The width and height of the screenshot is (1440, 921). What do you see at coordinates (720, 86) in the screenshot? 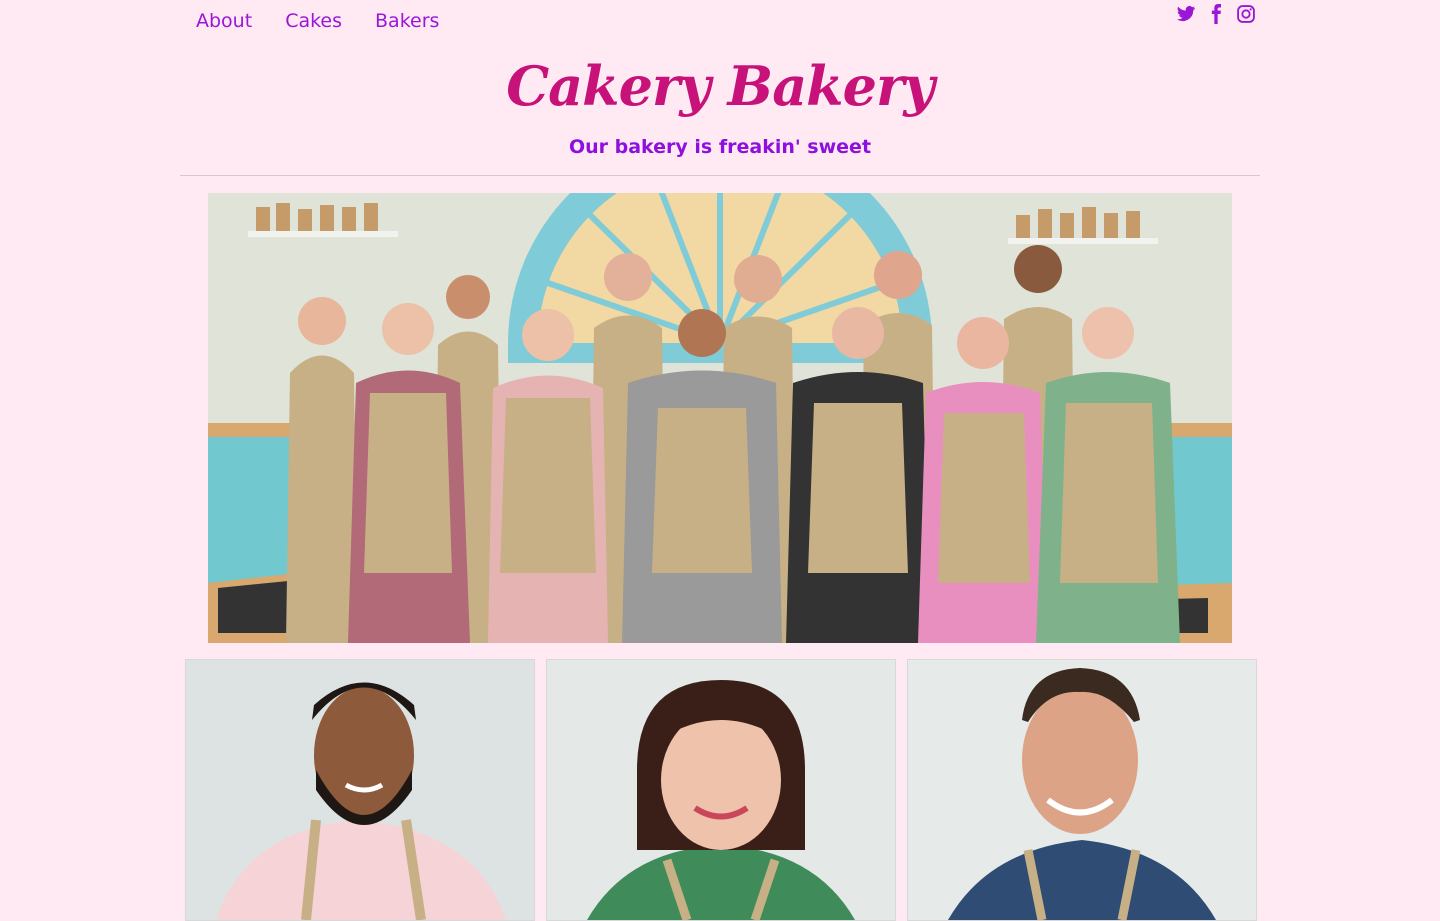
I see `site-title: Cakery Bakery` at bounding box center [720, 86].